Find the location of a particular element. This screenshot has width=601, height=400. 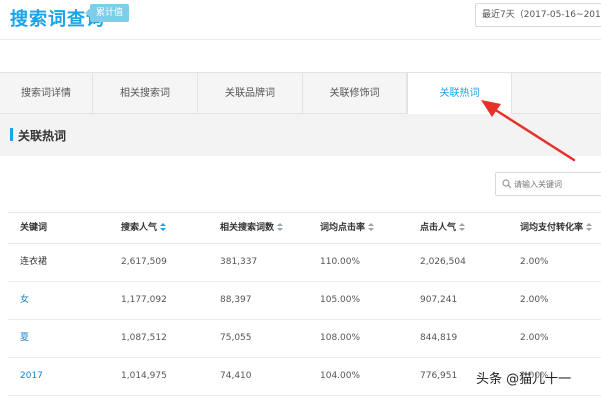

column-label: 词均支付转化率 is located at coordinates (552, 228).